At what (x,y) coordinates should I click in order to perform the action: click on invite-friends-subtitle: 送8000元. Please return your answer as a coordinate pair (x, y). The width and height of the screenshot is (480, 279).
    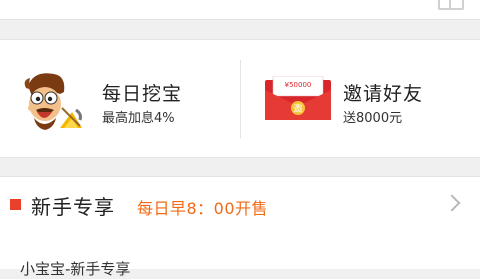
    Looking at the image, I should click on (373, 118).